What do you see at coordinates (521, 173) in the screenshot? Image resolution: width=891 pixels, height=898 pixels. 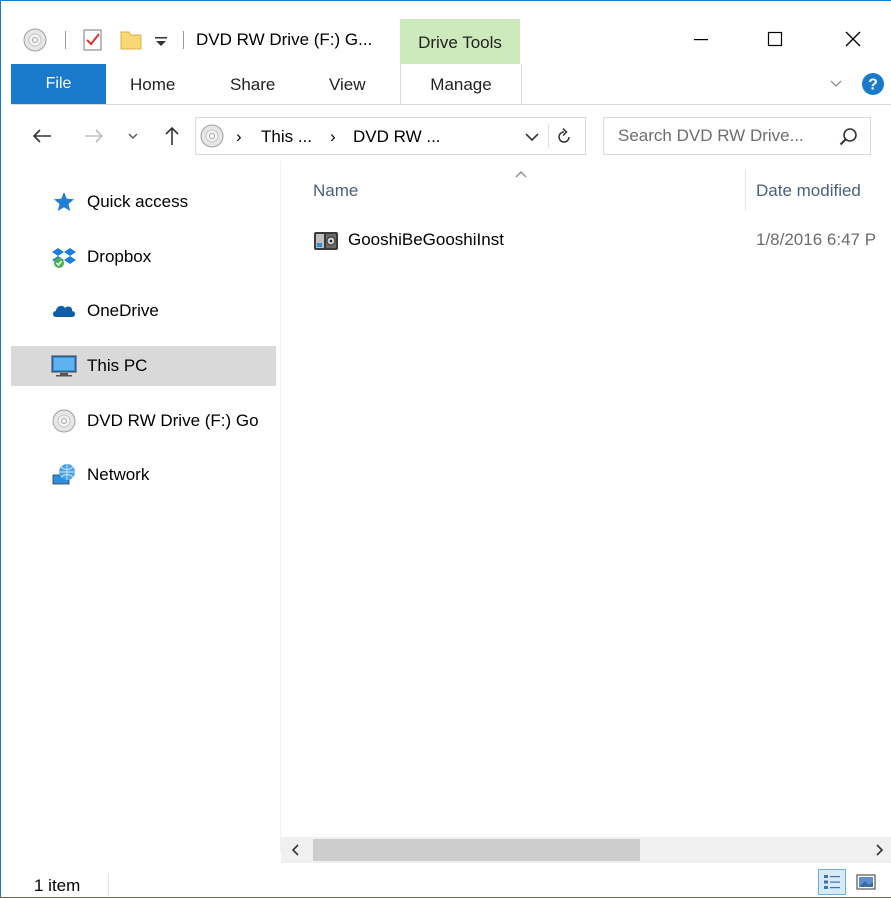 I see `sort-ascending-icon` at bounding box center [521, 173].